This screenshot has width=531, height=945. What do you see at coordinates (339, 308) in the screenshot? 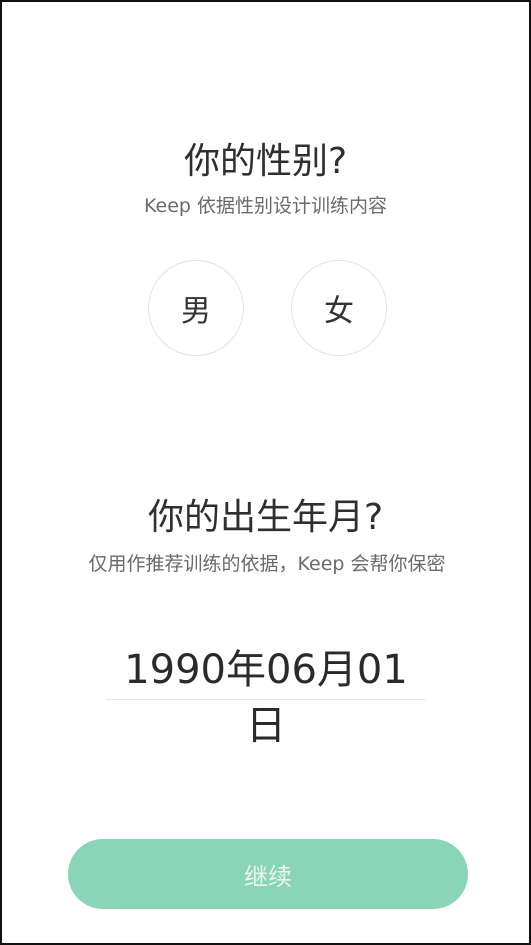
I see `female-option-button: 女` at bounding box center [339, 308].